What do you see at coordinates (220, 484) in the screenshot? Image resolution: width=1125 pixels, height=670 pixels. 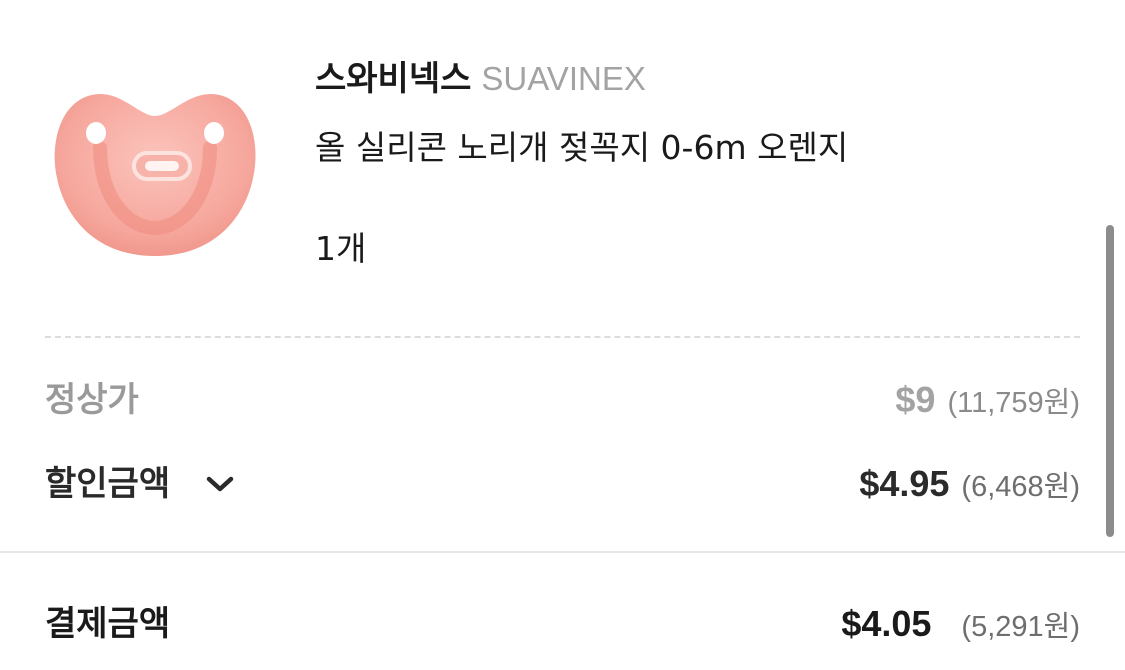 I see `chevron-down-icon` at bounding box center [220, 484].